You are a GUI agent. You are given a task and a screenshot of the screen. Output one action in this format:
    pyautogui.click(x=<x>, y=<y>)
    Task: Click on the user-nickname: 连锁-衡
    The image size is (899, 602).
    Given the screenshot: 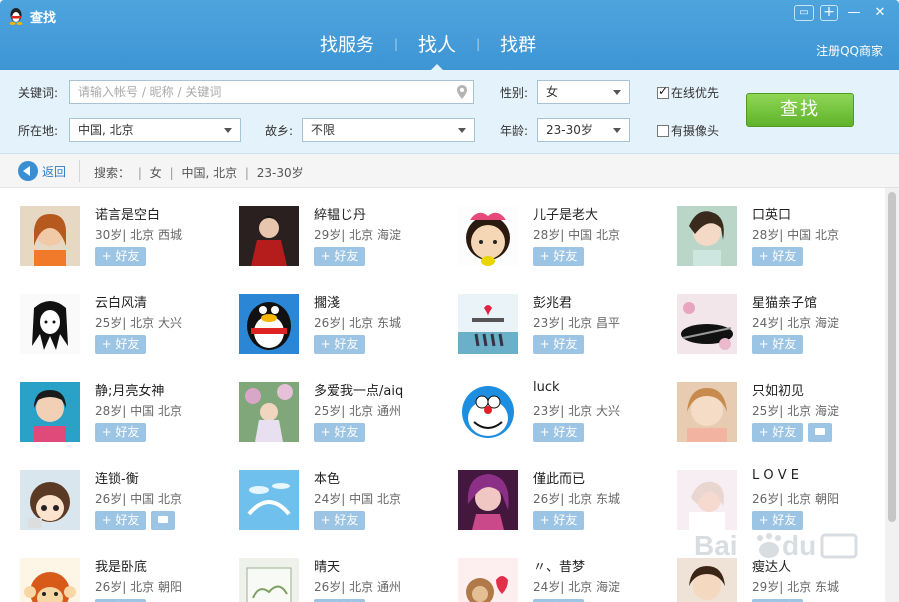 What is the action you would take?
    pyautogui.click(x=117, y=477)
    